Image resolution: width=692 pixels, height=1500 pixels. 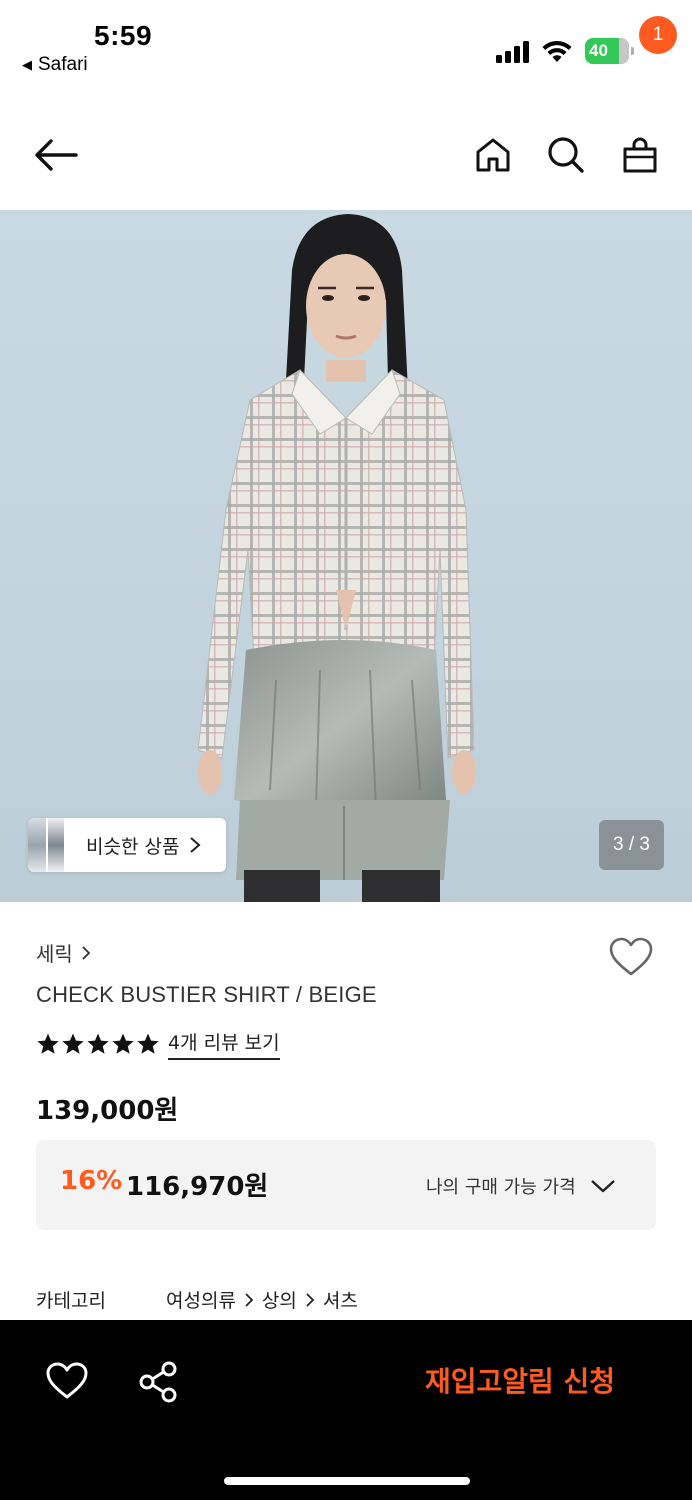 What do you see at coordinates (206, 994) in the screenshot?
I see `product-name: CHECK BUSTIER SHIRT / BEIGE` at bounding box center [206, 994].